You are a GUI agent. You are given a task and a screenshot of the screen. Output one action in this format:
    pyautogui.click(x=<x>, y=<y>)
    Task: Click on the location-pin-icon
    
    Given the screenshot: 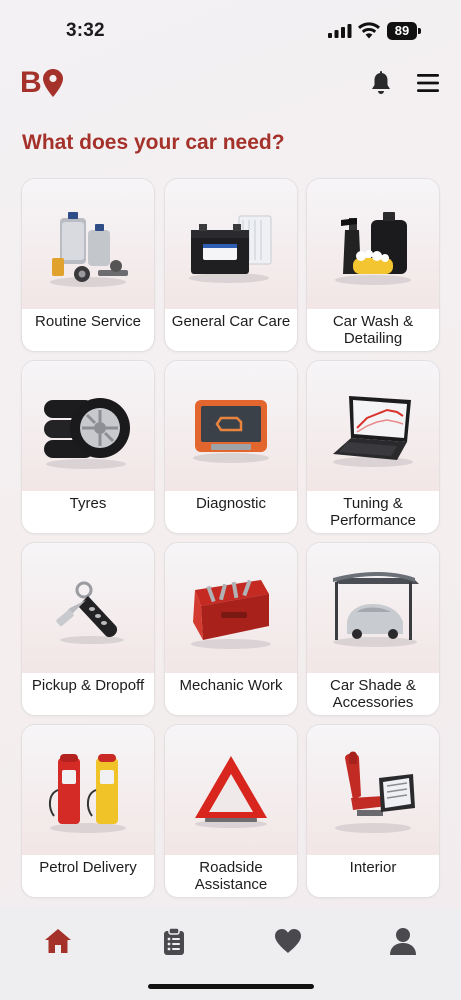 What is the action you would take?
    pyautogui.click(x=52, y=83)
    